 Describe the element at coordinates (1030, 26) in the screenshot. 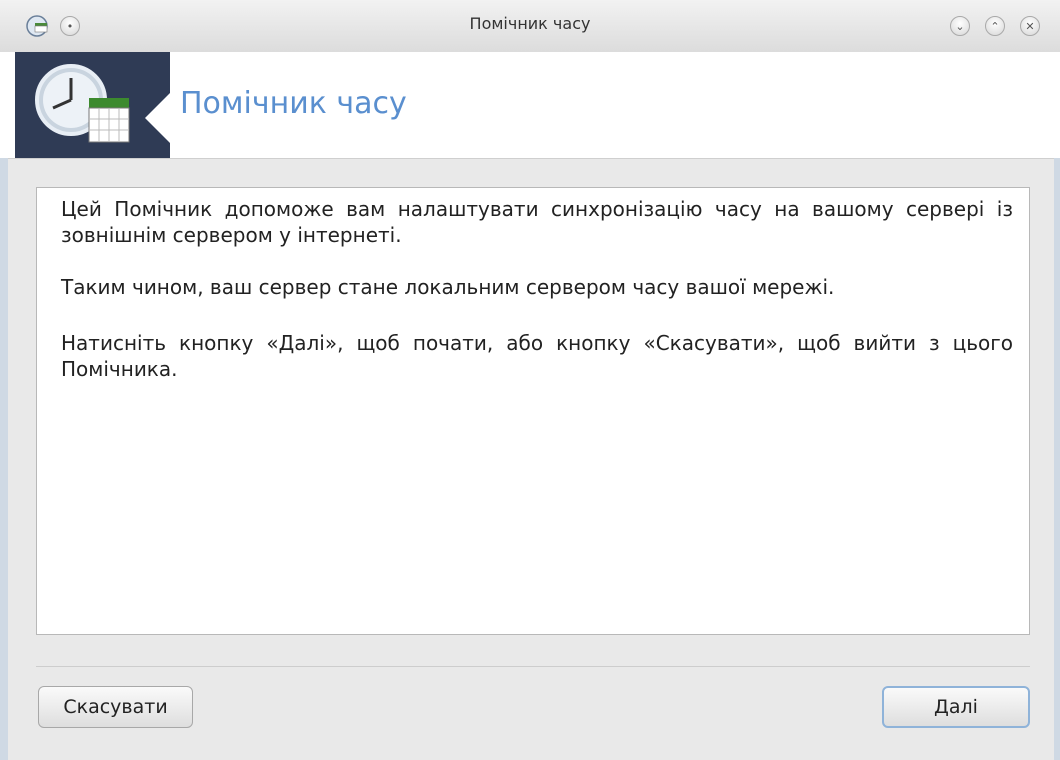

I see `close-icon: ✕` at that location.